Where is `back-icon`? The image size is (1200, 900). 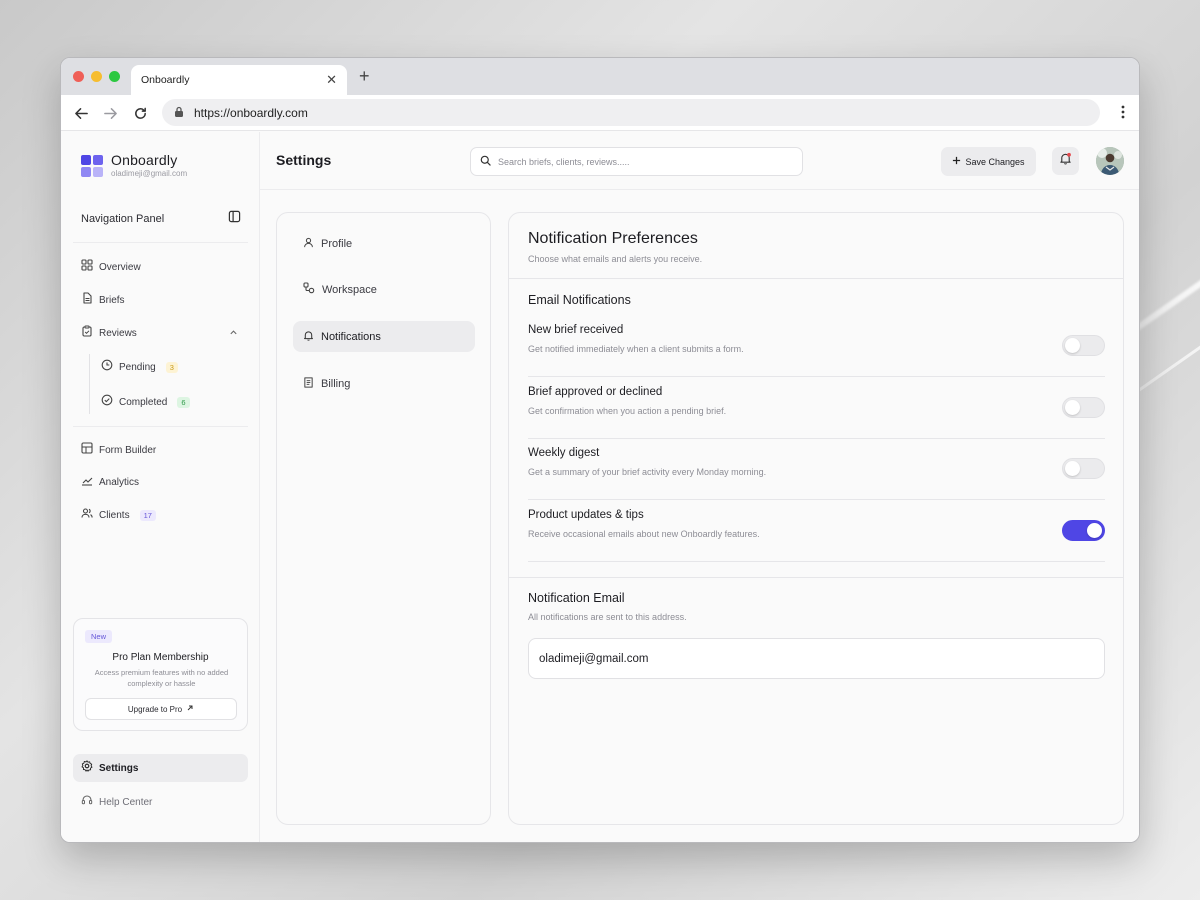 back-icon is located at coordinates (81, 113).